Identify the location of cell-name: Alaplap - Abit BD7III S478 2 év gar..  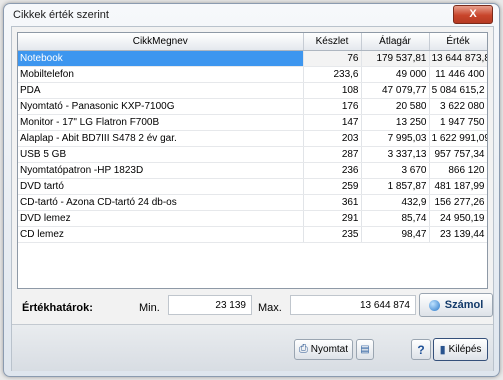
(161, 138).